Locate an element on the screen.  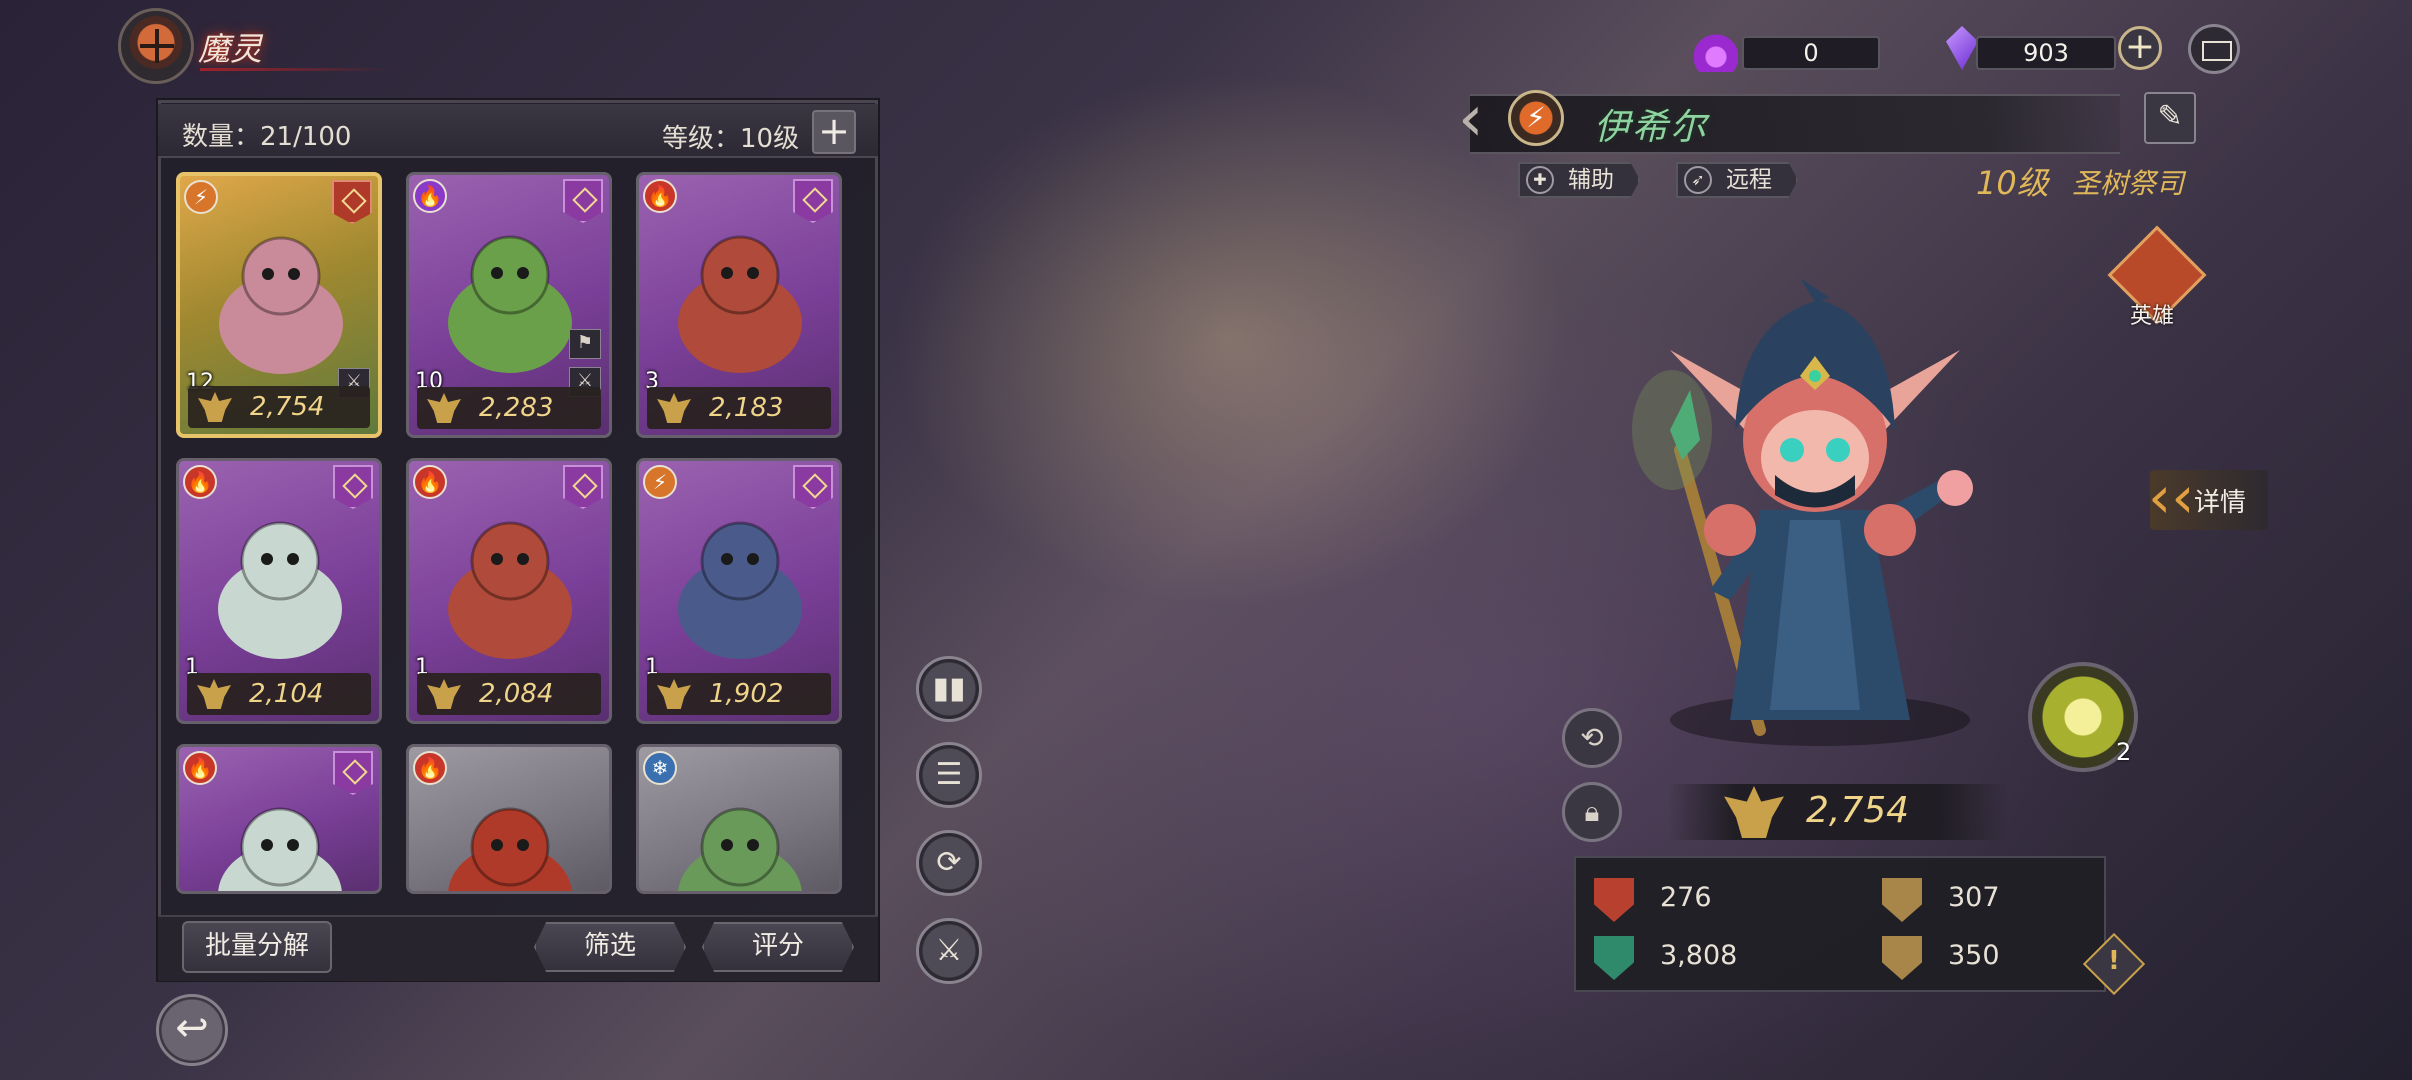
add-gems-button: + is located at coordinates (2140, 48).